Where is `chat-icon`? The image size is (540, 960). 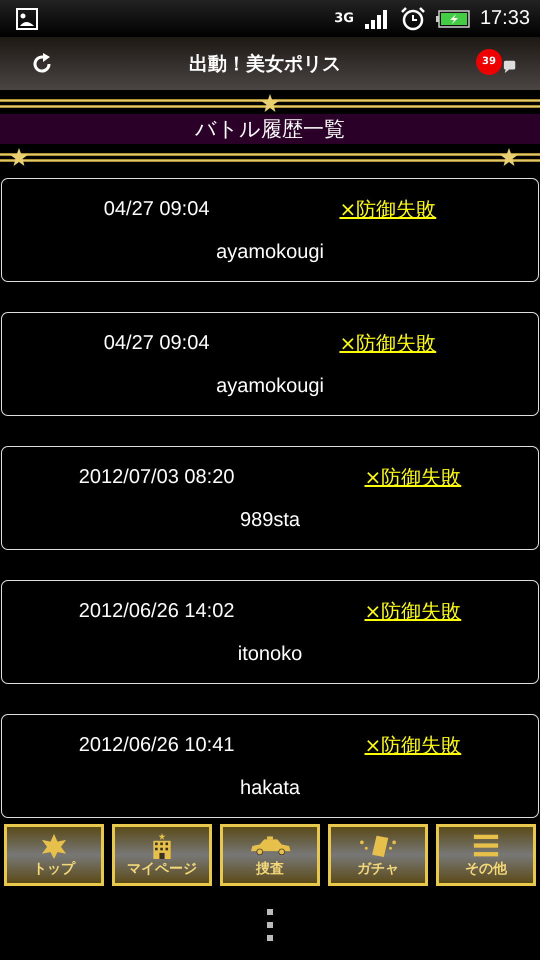 chat-icon is located at coordinates (510, 65).